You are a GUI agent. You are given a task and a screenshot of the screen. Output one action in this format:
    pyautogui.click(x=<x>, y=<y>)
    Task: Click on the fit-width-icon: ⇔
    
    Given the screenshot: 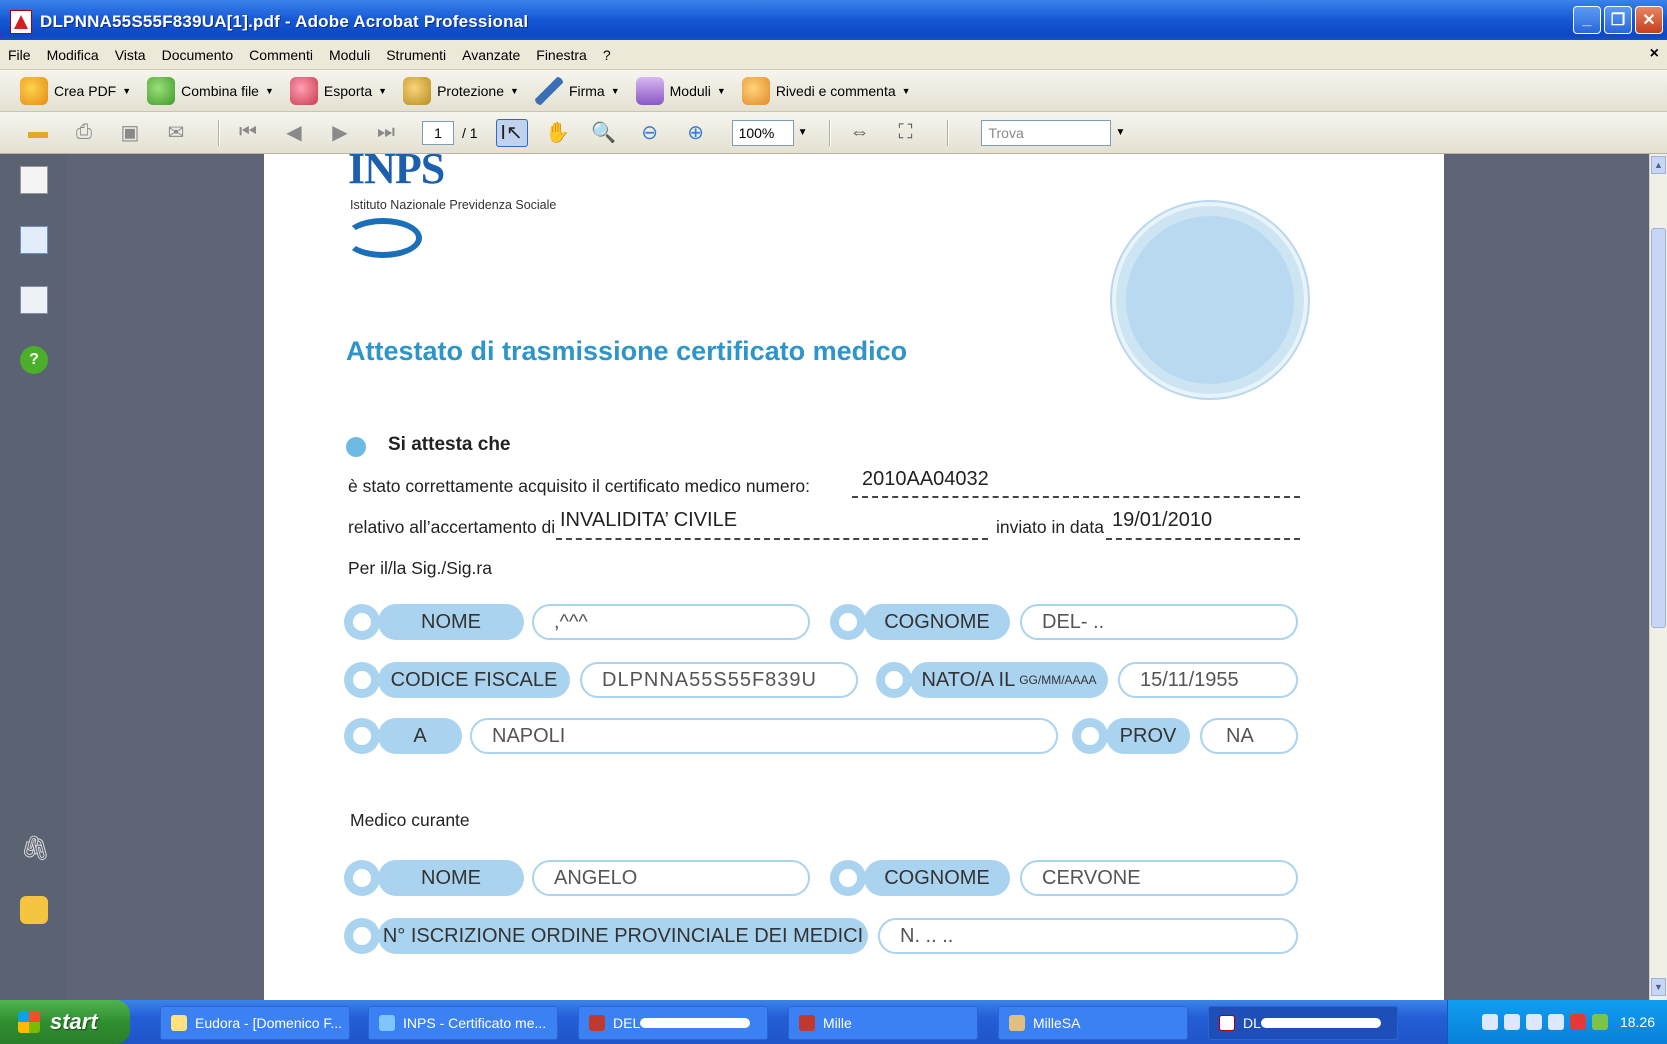 What is the action you would take?
    pyautogui.click(x=859, y=133)
    